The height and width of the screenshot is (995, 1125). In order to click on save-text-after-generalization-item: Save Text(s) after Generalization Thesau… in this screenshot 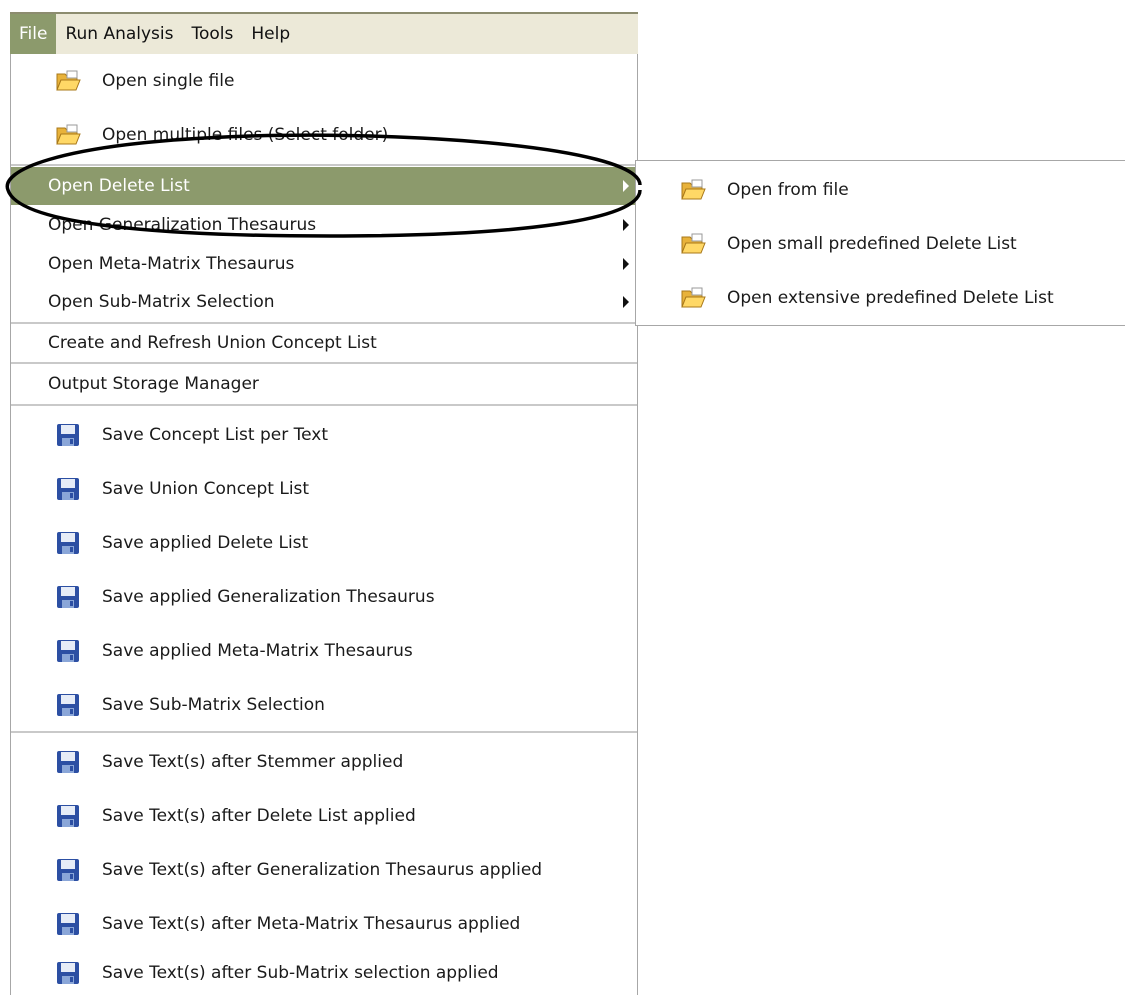, I will do `click(324, 870)`.